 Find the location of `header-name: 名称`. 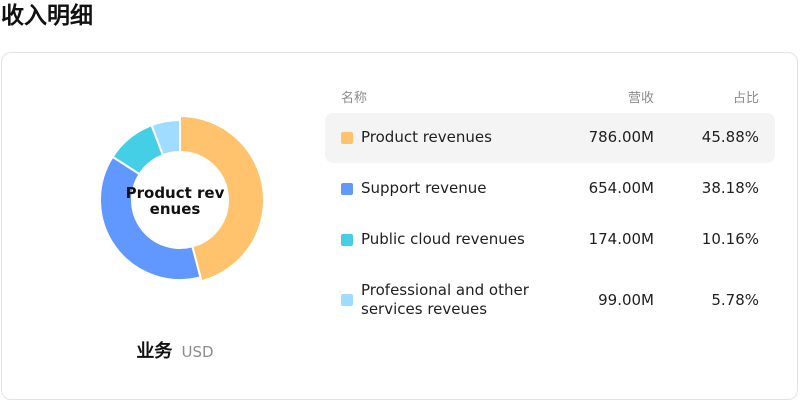

header-name: 名称 is located at coordinates (354, 98).